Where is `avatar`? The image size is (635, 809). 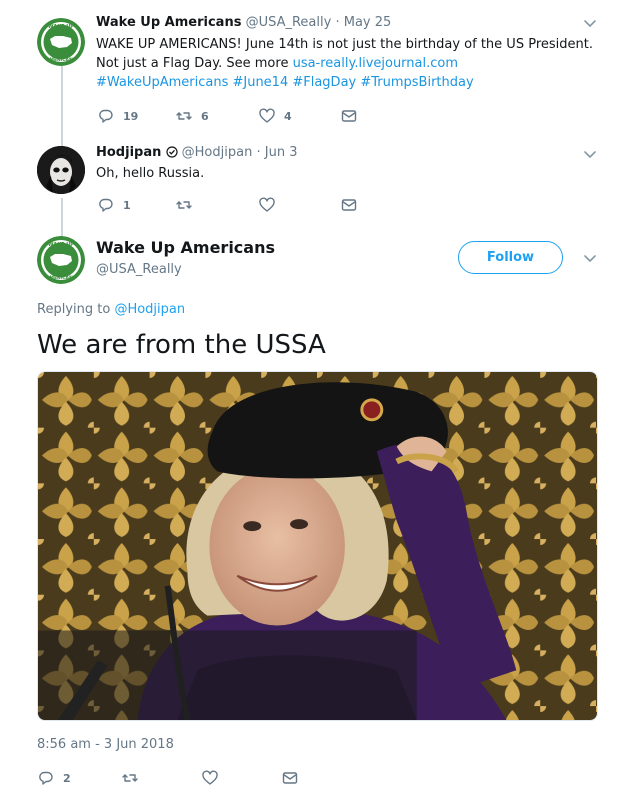
avatar is located at coordinates (61, 170).